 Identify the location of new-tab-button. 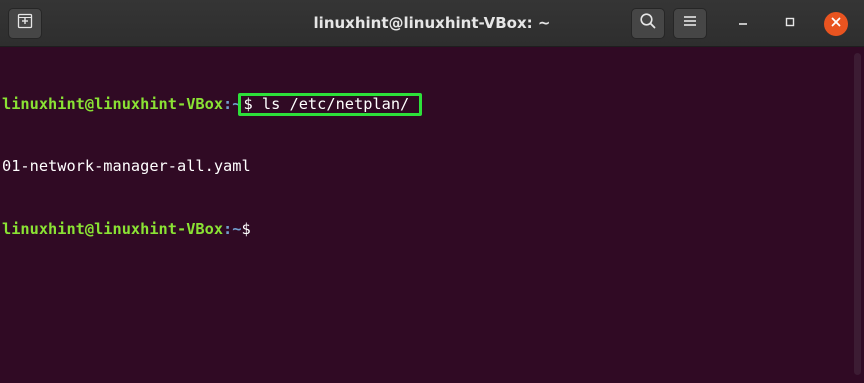
(25, 23).